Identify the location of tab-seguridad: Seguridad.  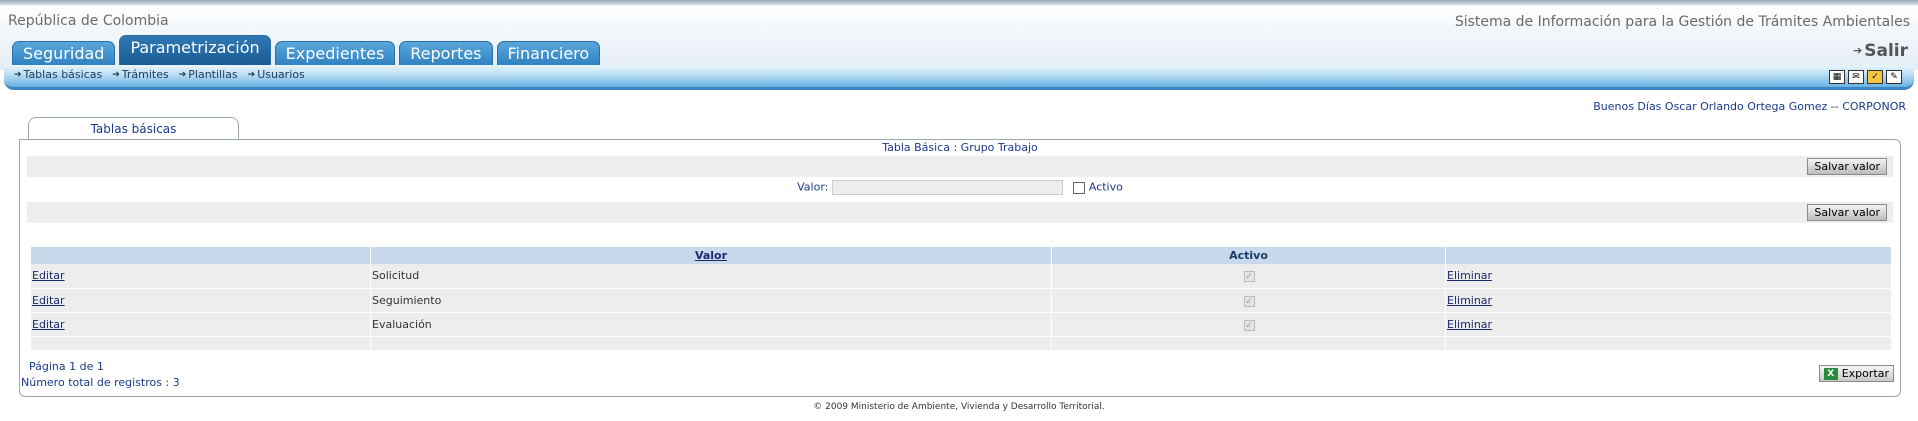
(64, 53).